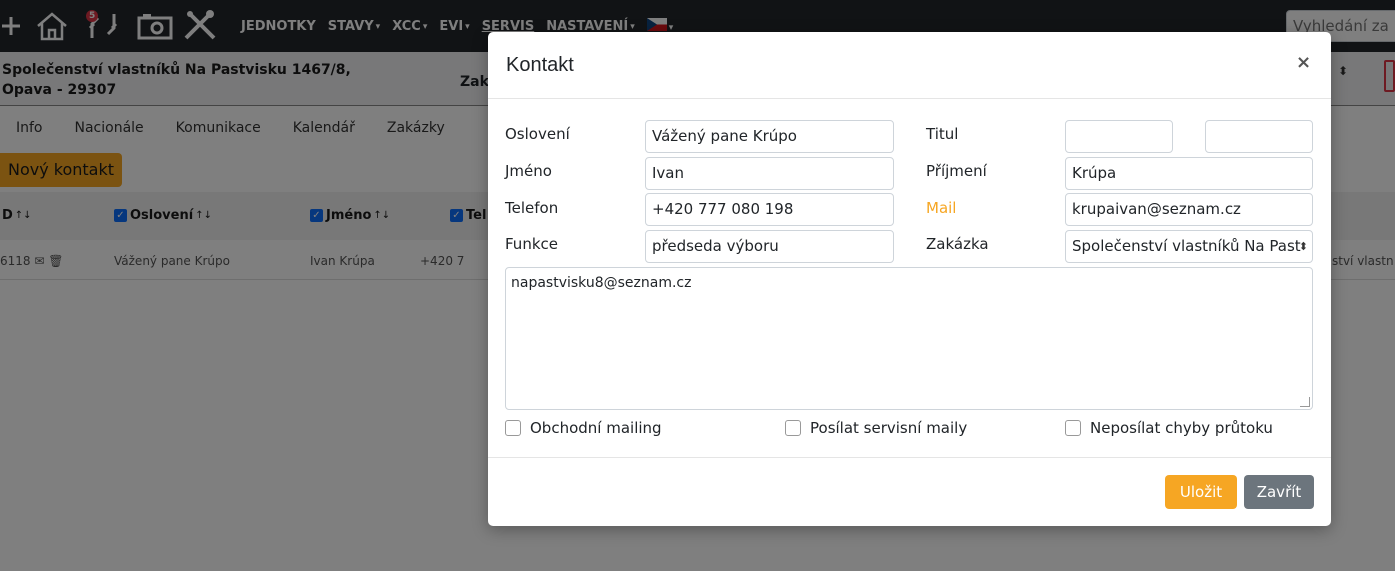 The width and height of the screenshot is (1395, 571). Describe the element at coordinates (1189, 173) in the screenshot. I see `prijmeni-input: Krúpa` at that location.